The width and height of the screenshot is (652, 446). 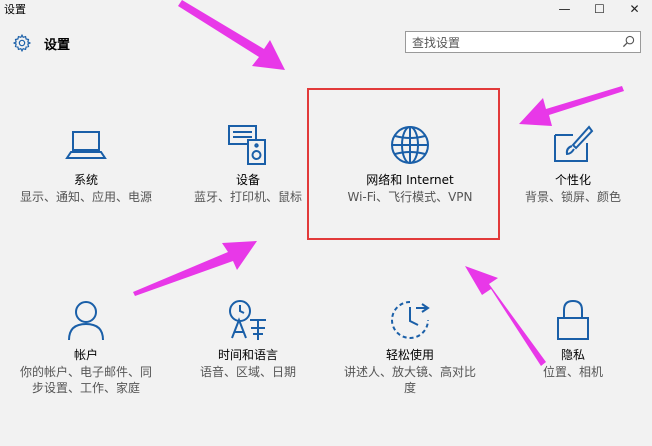 I want to click on title-bar: 设置 — ☐ ✕, so click(x=326, y=9).